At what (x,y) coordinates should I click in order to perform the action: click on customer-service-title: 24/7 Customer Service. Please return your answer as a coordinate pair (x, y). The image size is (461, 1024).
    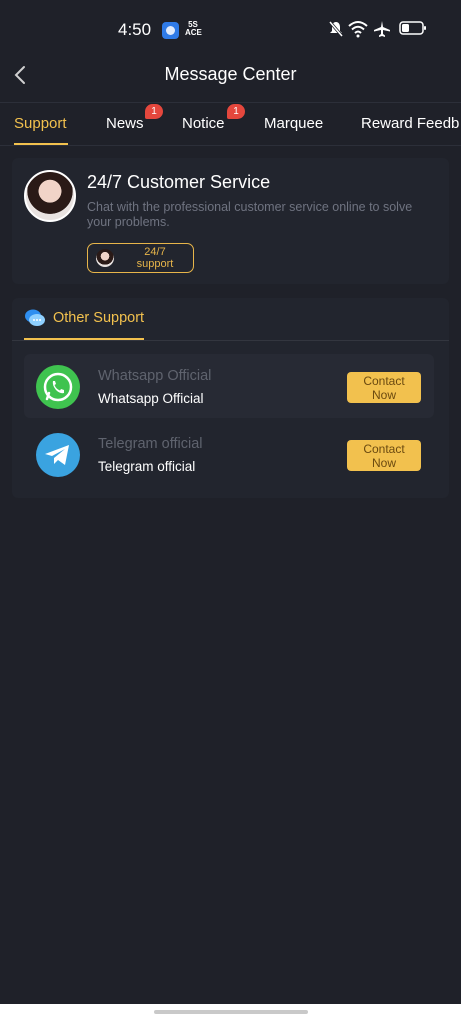
    Looking at the image, I should click on (179, 182).